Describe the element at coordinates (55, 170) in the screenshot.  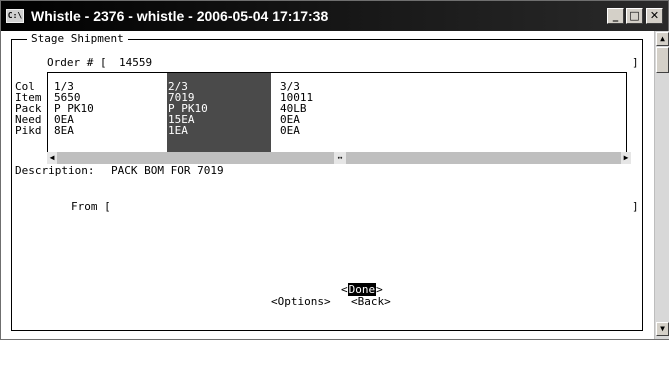
I see `description-label: Description:` at that location.